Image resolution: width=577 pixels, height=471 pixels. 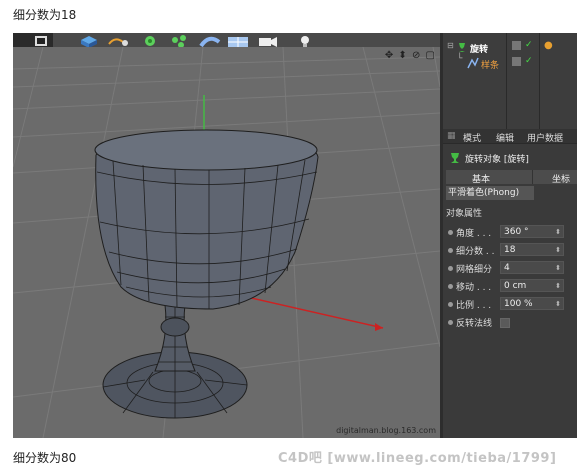 I want to click on param-label: 角度 . . ., so click(x=474, y=234).